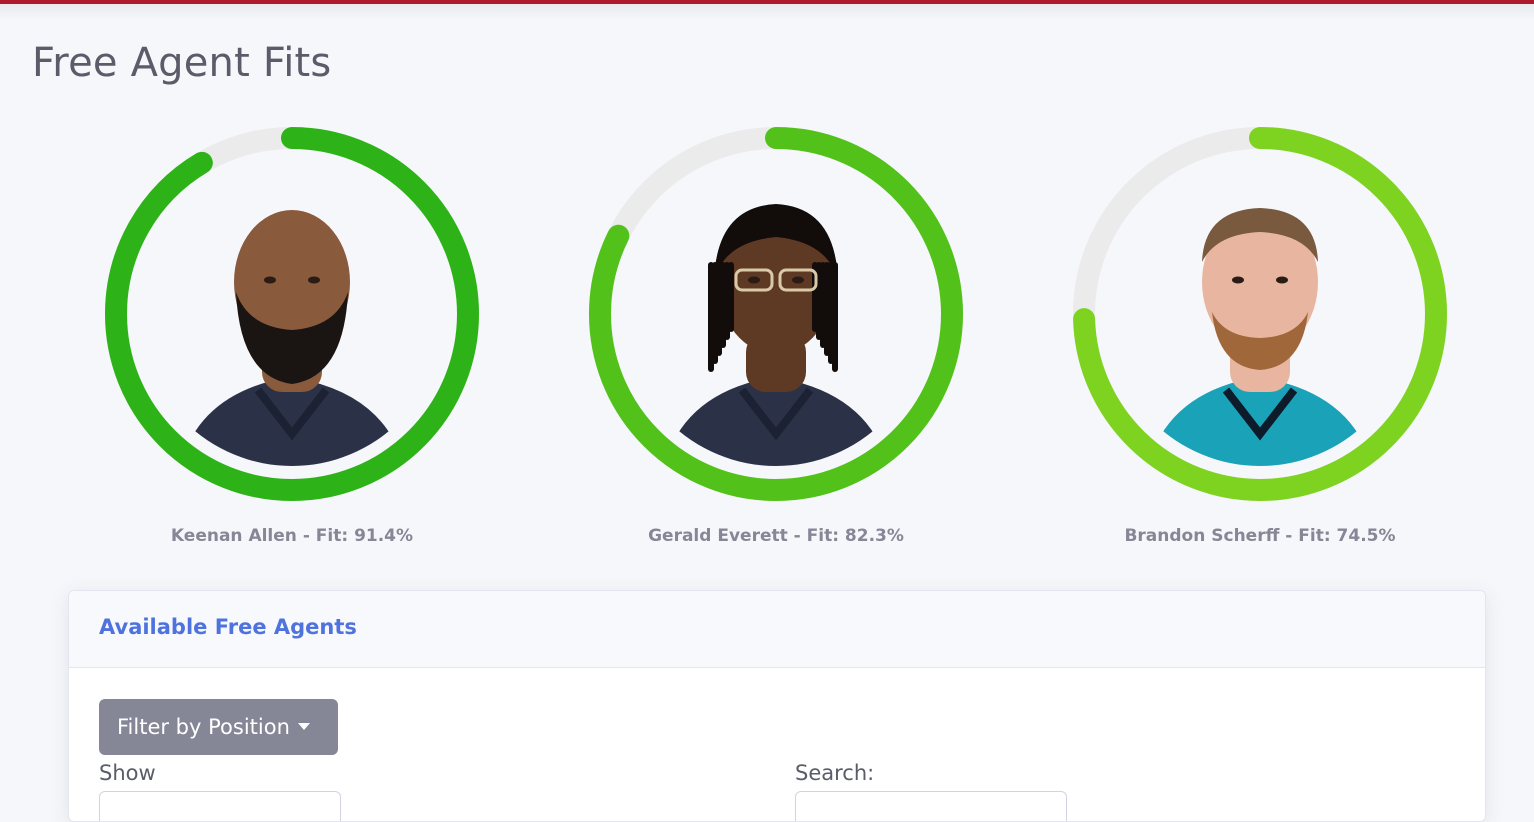 The height and width of the screenshot is (822, 1534). I want to click on fit-label: Keenan Allen - Fit: 91.4%, so click(292, 536).